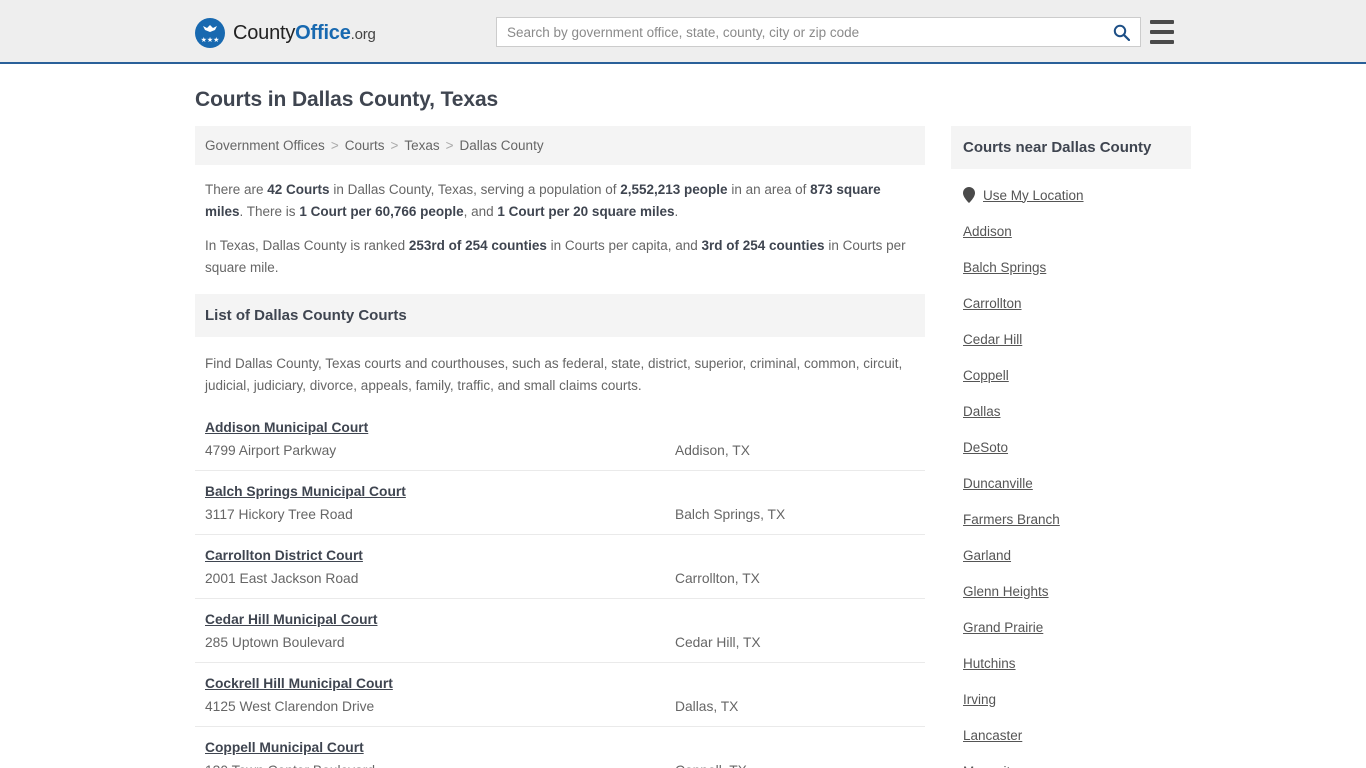 The width and height of the screenshot is (1366, 768). What do you see at coordinates (284, 747) in the screenshot?
I see `court-name-link: Coppell Municipal Court` at bounding box center [284, 747].